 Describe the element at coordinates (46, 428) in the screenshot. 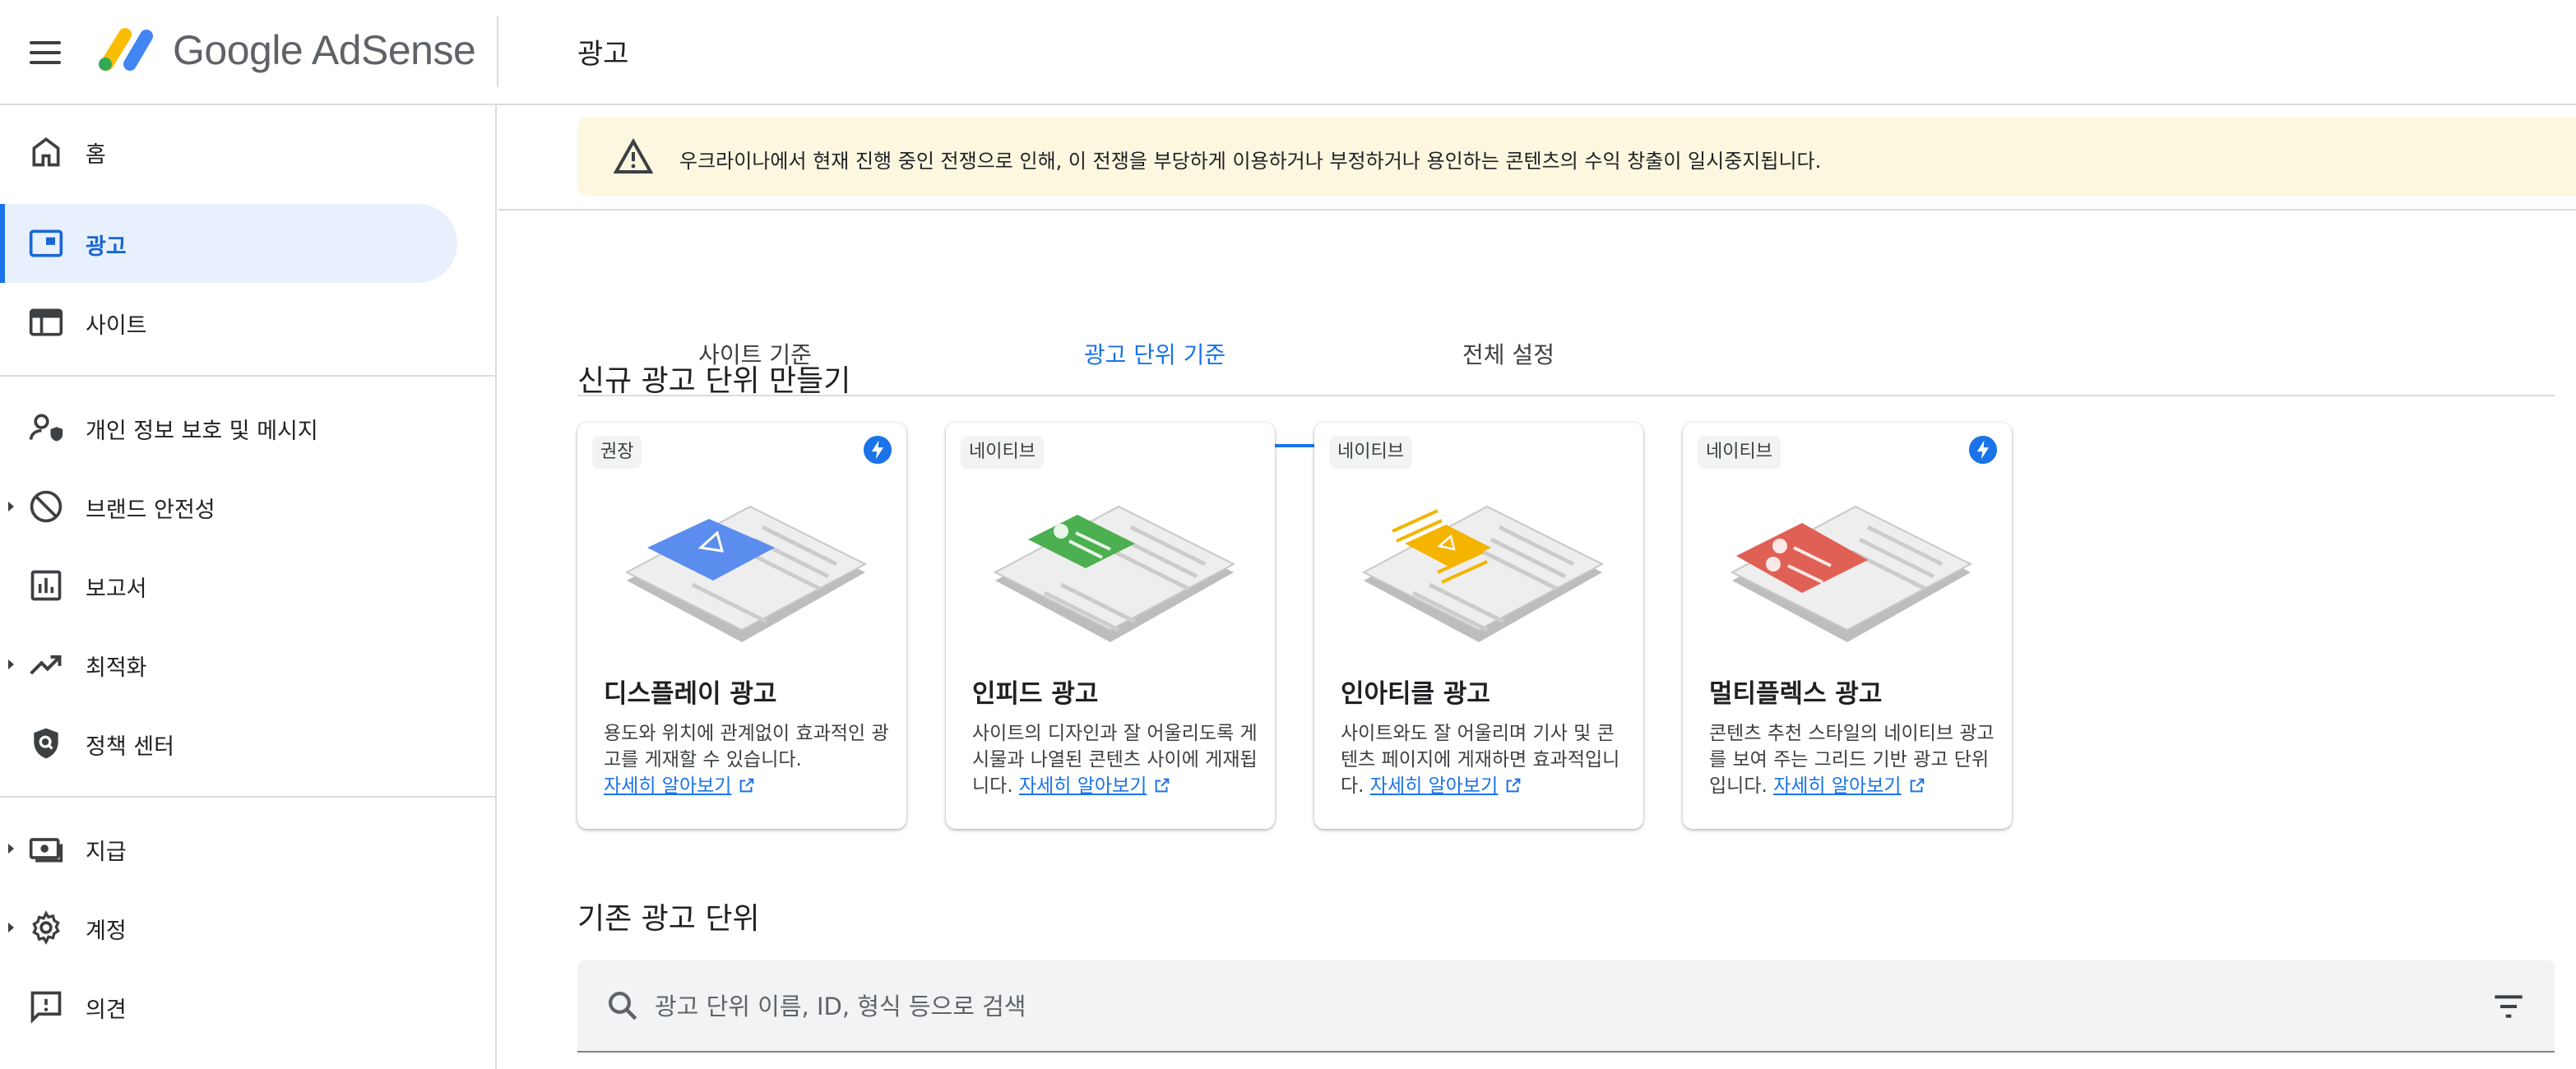

I see `privacy-messaging-icon` at that location.